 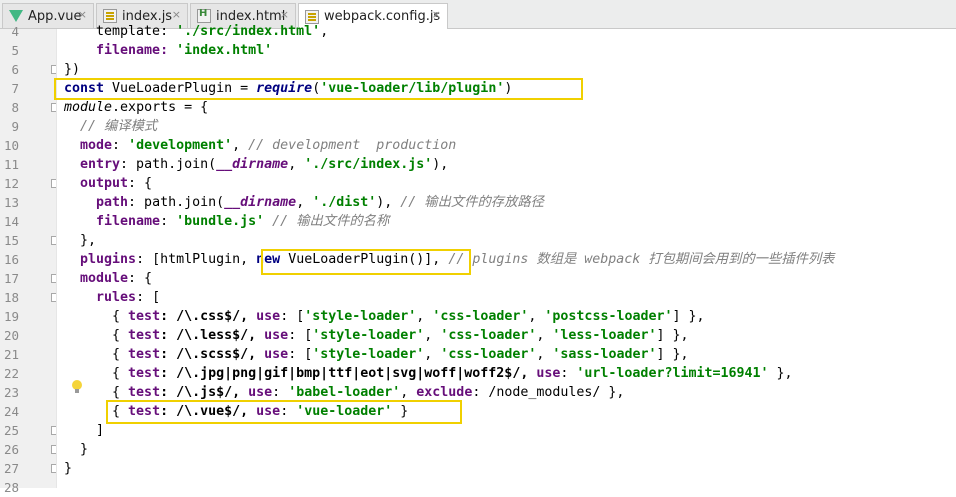 I want to click on line-number: 14, so click(x=11, y=221).